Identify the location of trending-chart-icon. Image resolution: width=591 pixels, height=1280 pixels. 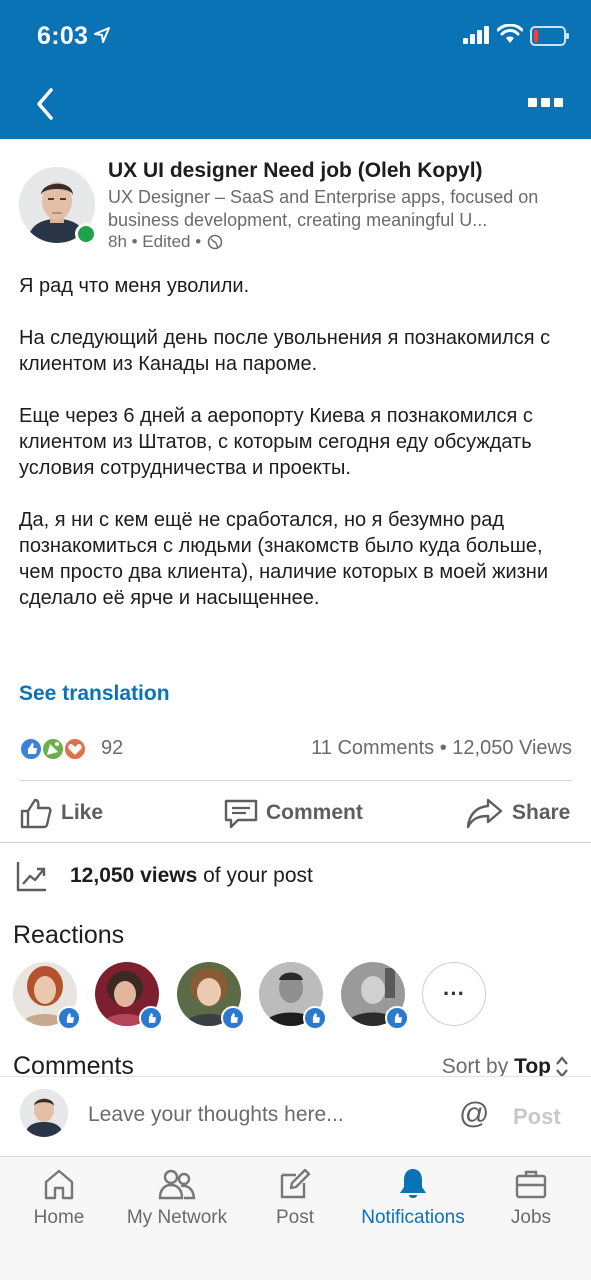
(31, 877).